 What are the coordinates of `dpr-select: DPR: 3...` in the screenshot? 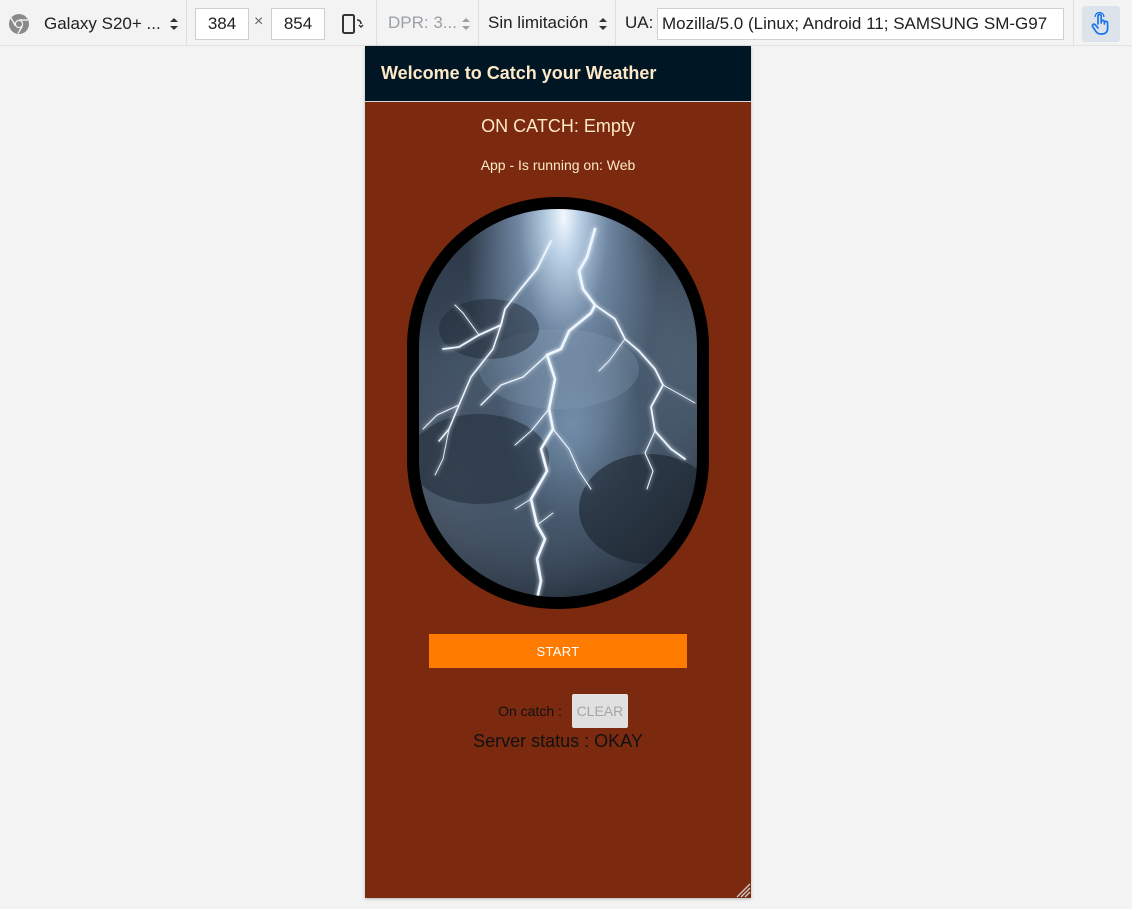 It's located at (422, 23).